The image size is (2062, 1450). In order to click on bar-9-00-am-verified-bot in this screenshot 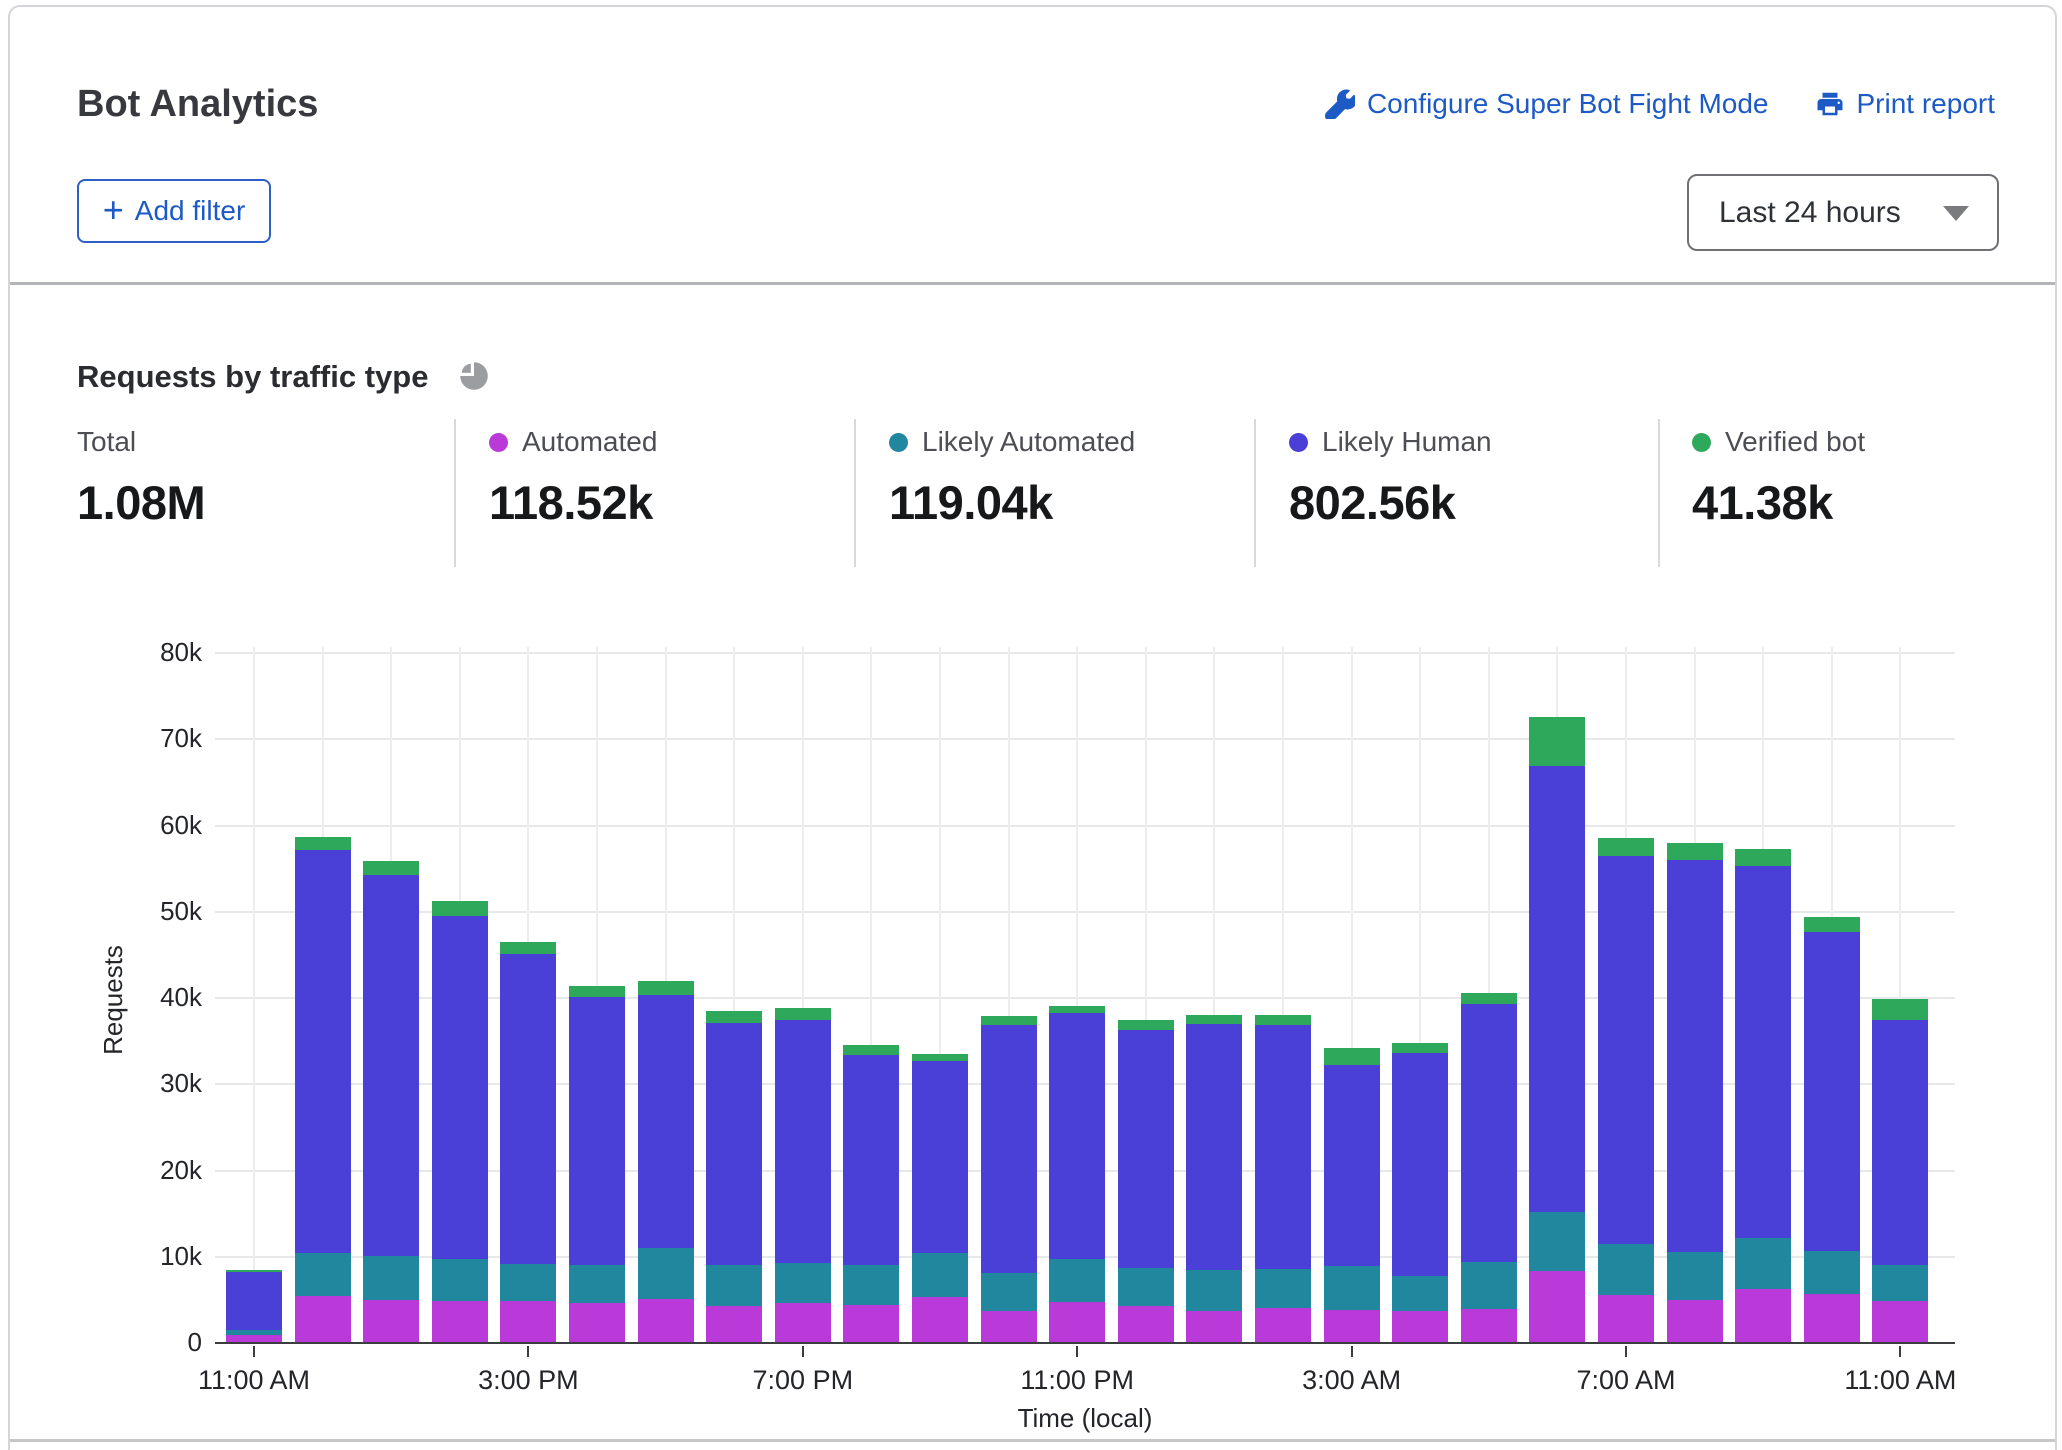, I will do `click(1763, 857)`.